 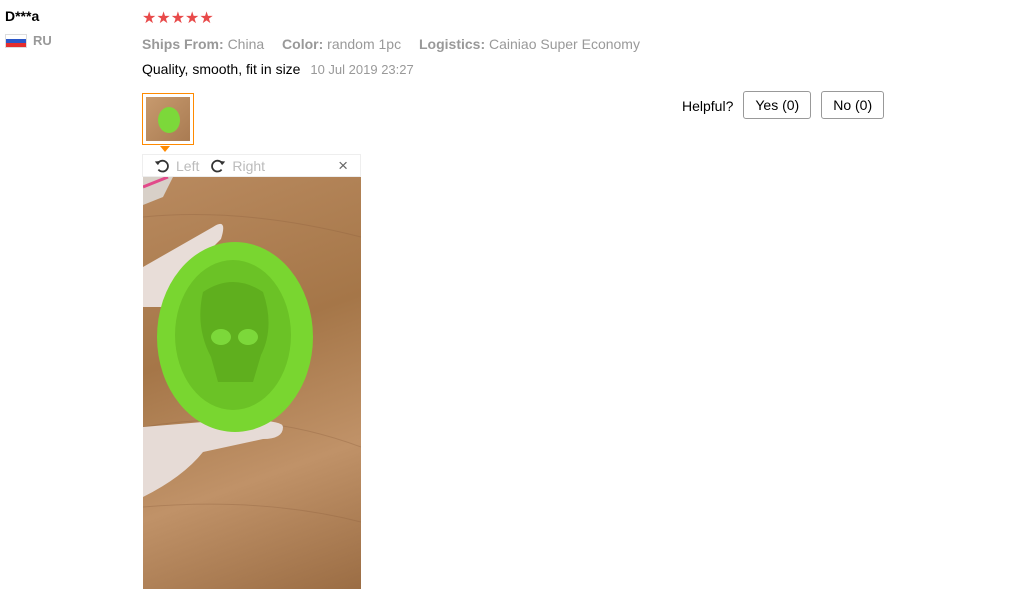 I want to click on logistics-label: Logistics:, so click(x=452, y=44).